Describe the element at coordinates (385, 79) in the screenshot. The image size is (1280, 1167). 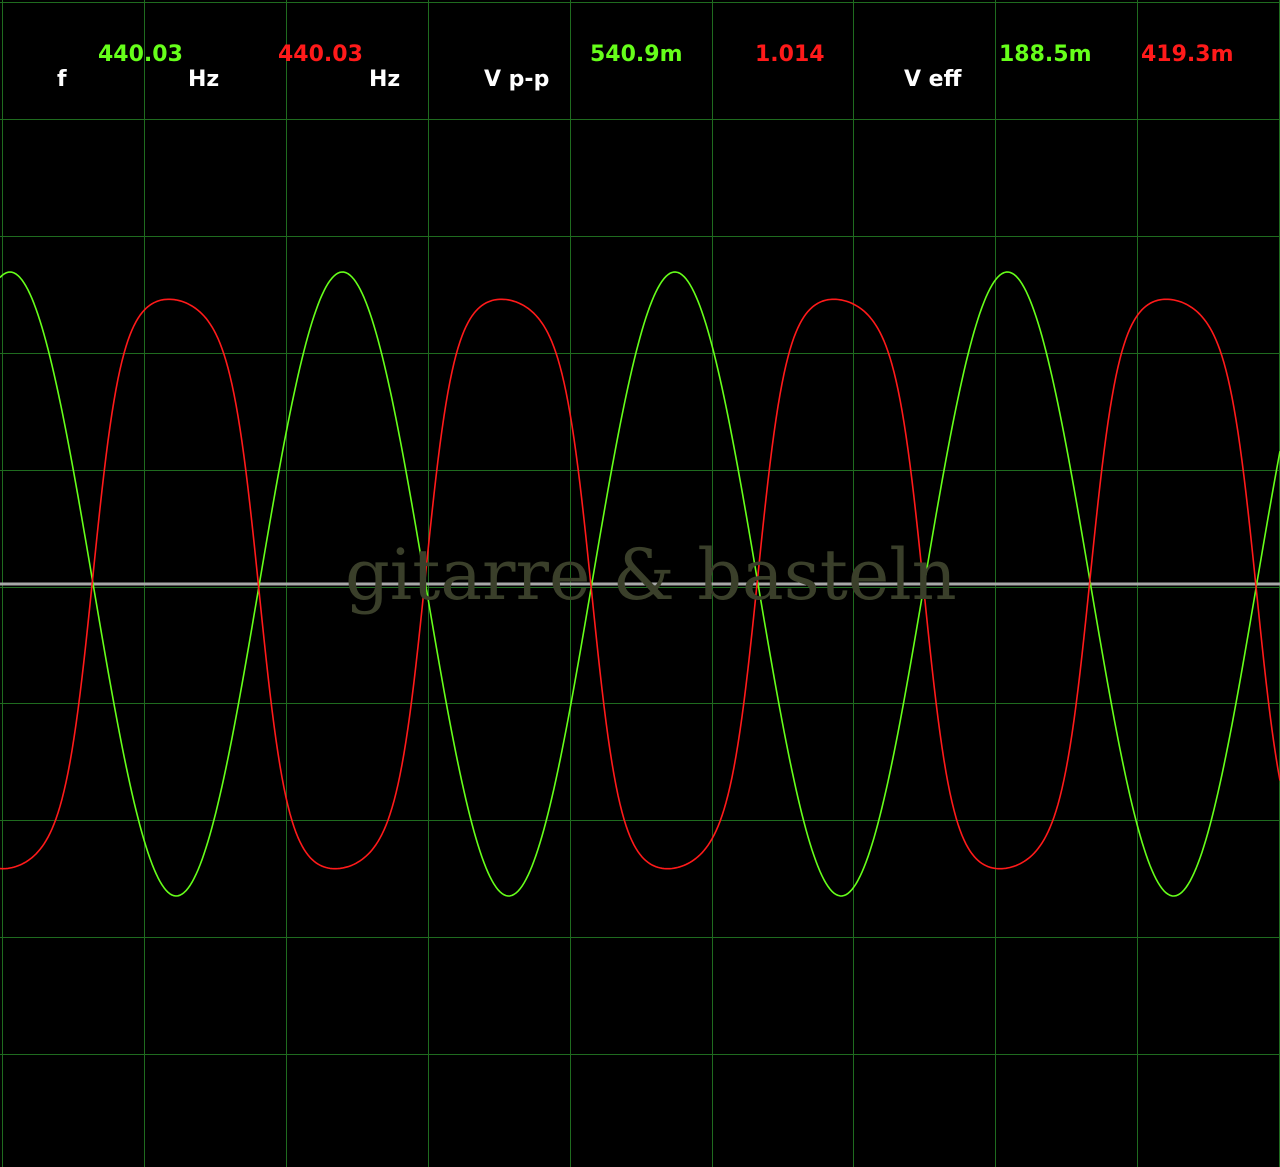
I see `frequency-ch2-unit: Hz` at that location.